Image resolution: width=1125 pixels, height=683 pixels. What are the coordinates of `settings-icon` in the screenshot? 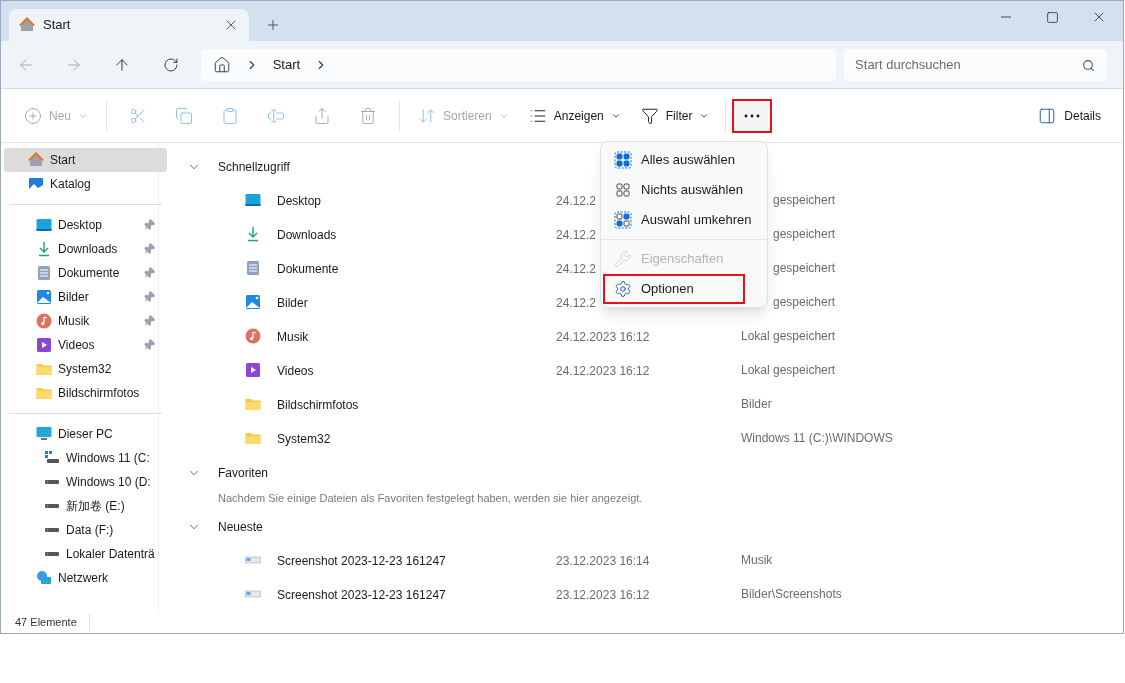 It's located at (623, 289).